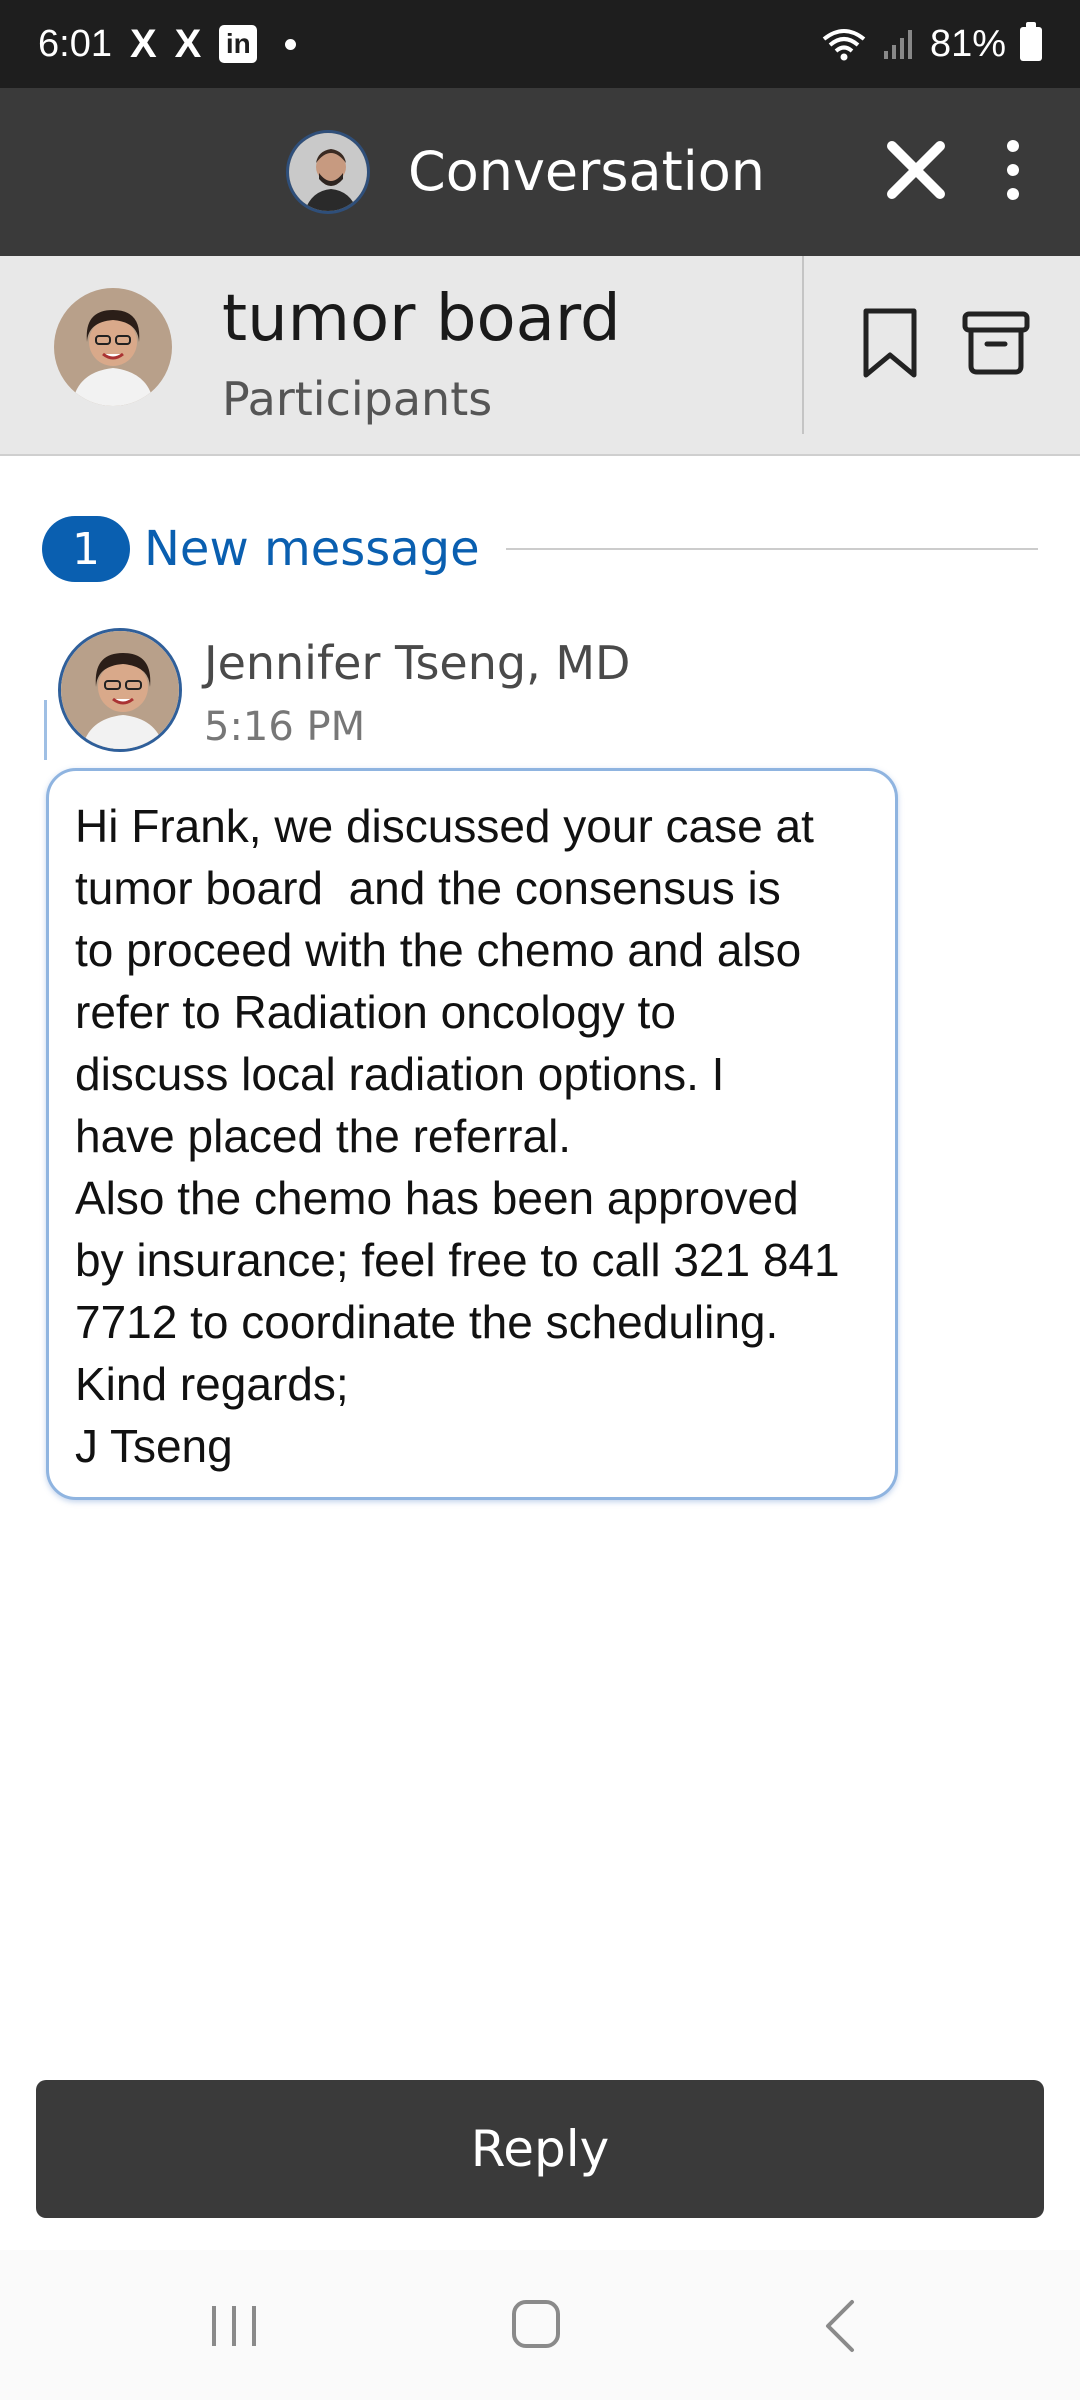 This screenshot has height=2400, width=1080. What do you see at coordinates (154, 1446) in the screenshot?
I see `message-line: J Tseng` at bounding box center [154, 1446].